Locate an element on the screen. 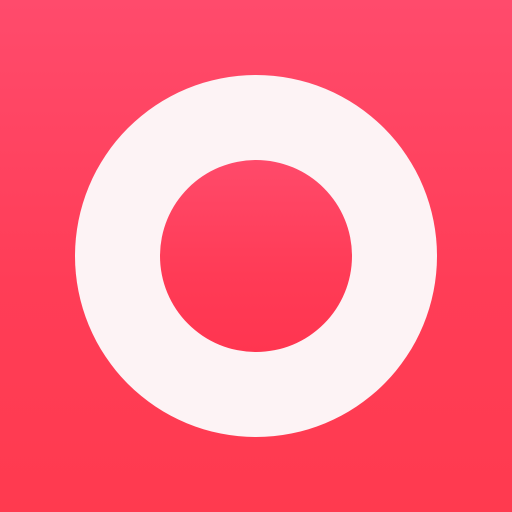 The image size is (512, 512). record-center-dot is located at coordinates (256, 256).